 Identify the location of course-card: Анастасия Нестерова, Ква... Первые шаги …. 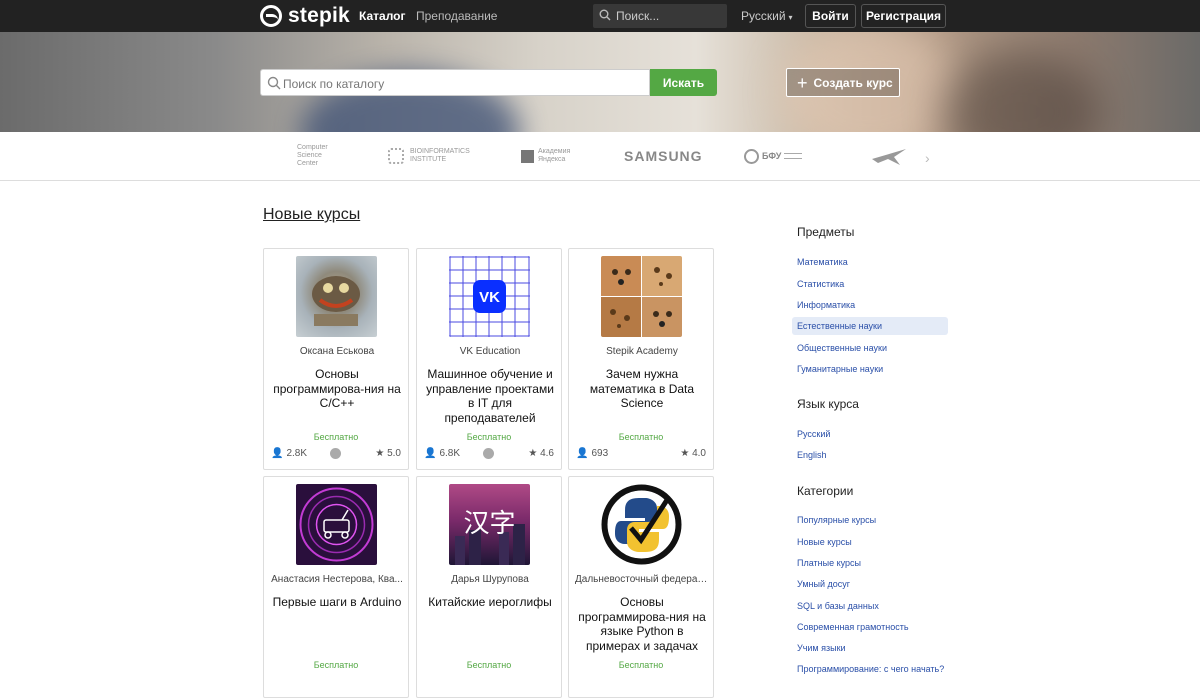
(336, 587).